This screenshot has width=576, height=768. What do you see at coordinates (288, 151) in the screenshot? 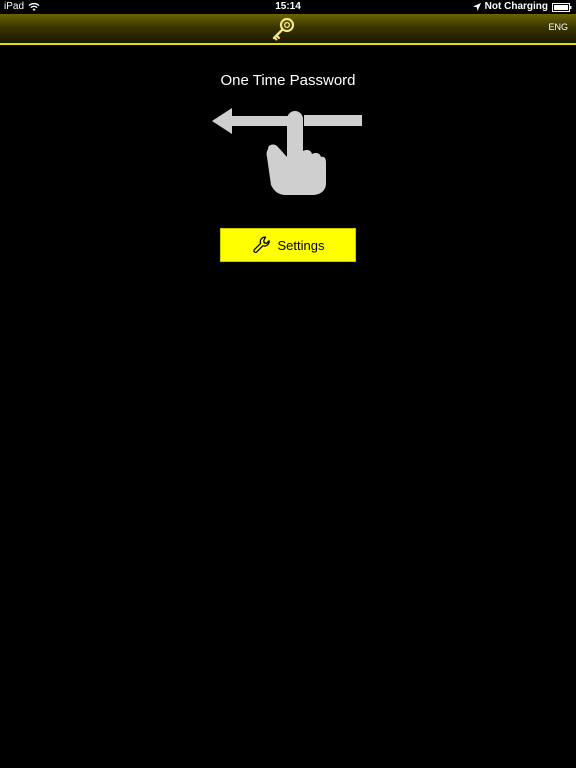
I see `swipe-left-hand-icon` at bounding box center [288, 151].